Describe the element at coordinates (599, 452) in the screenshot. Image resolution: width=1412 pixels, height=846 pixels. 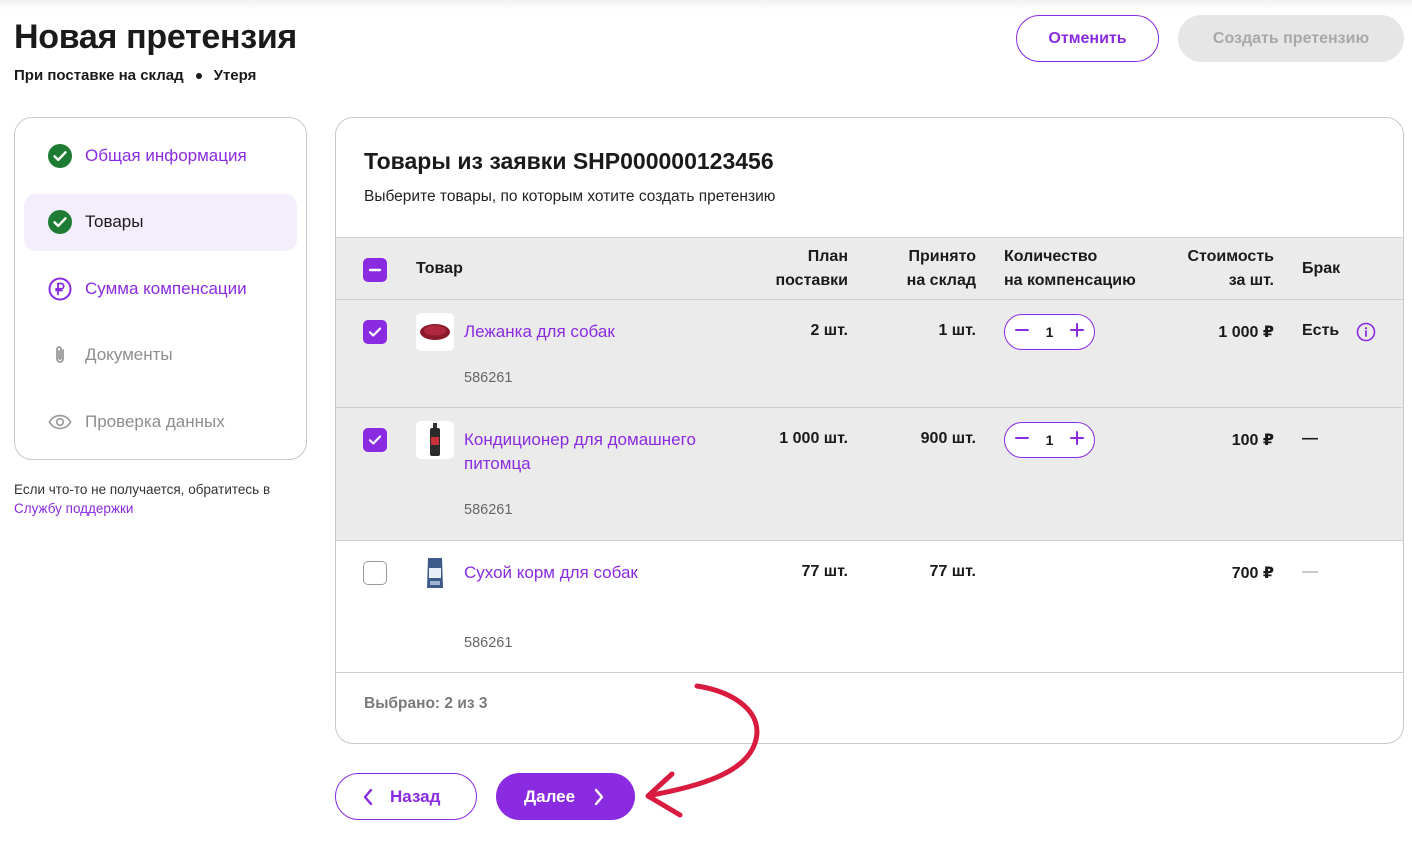
I see `product-name-link: Кондиционер для домашнего питомца` at that location.